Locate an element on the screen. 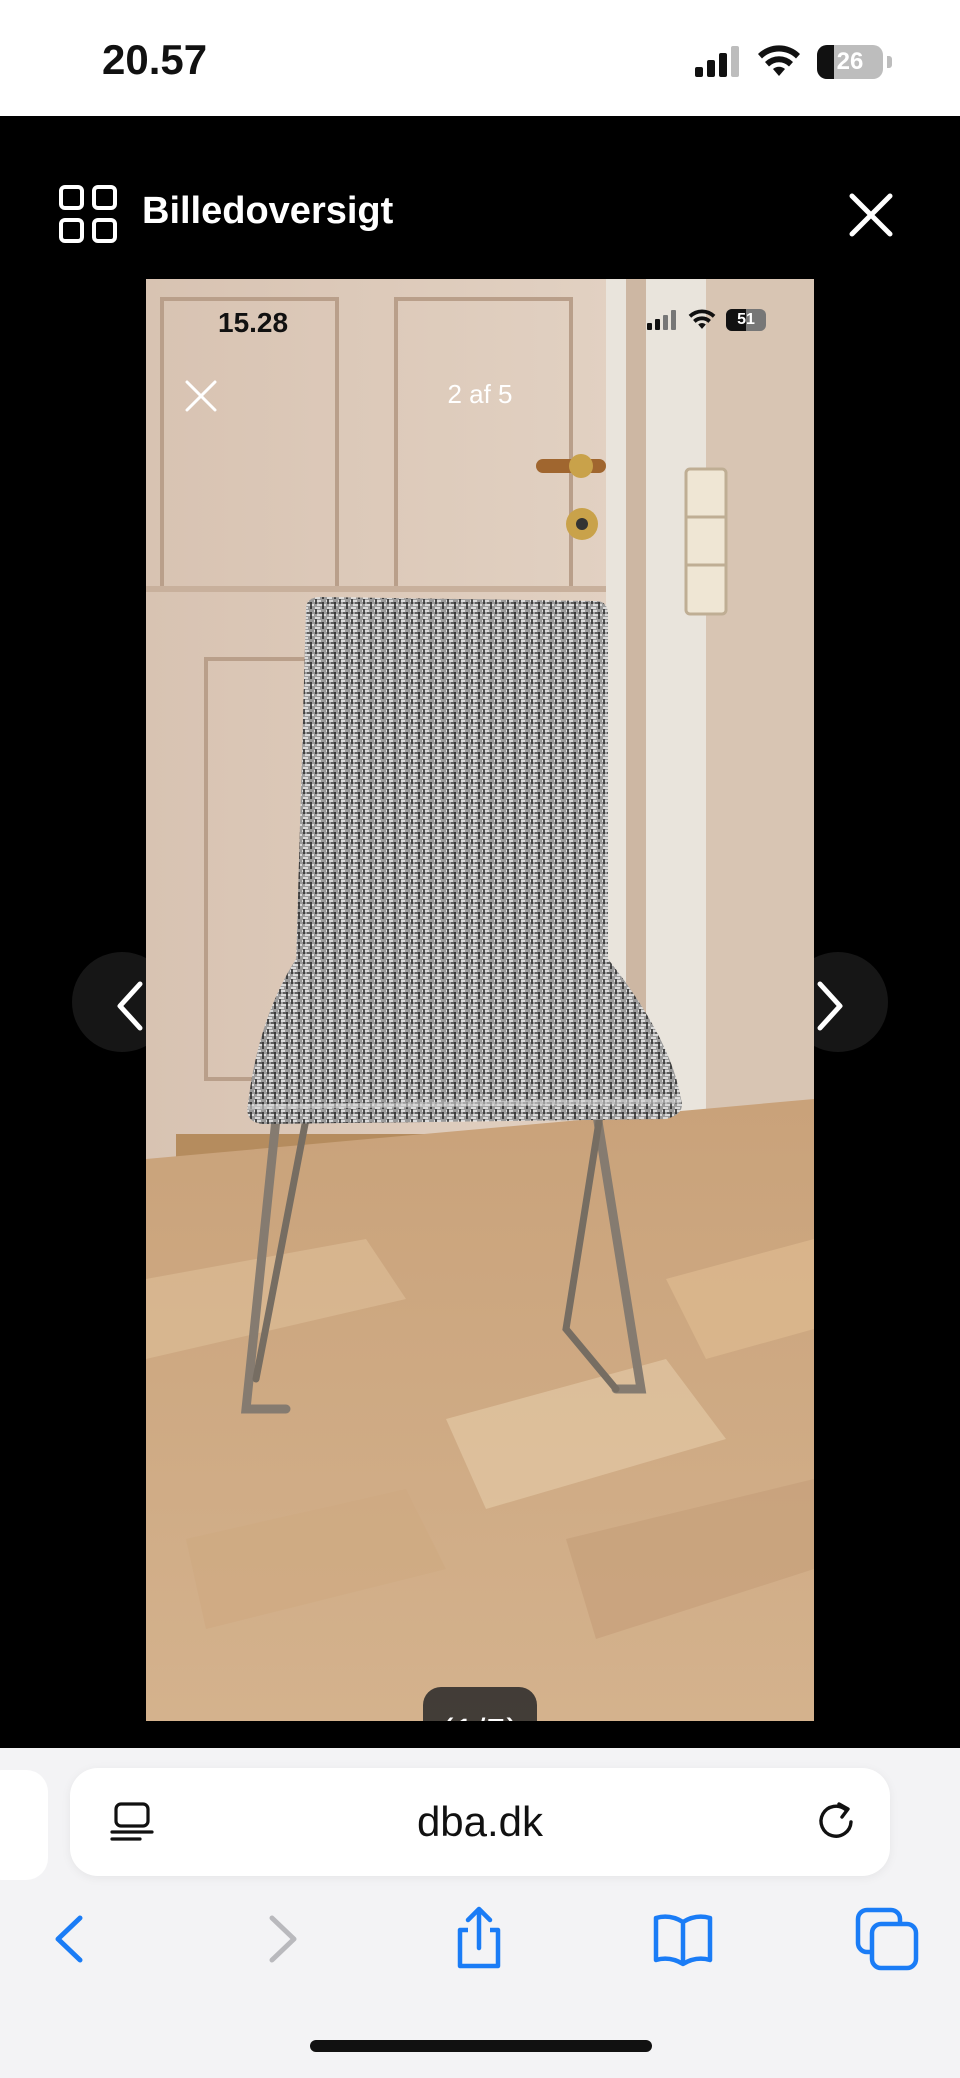 The width and height of the screenshot is (960, 2078). battery-icon: 26 is located at coordinates (850, 62).